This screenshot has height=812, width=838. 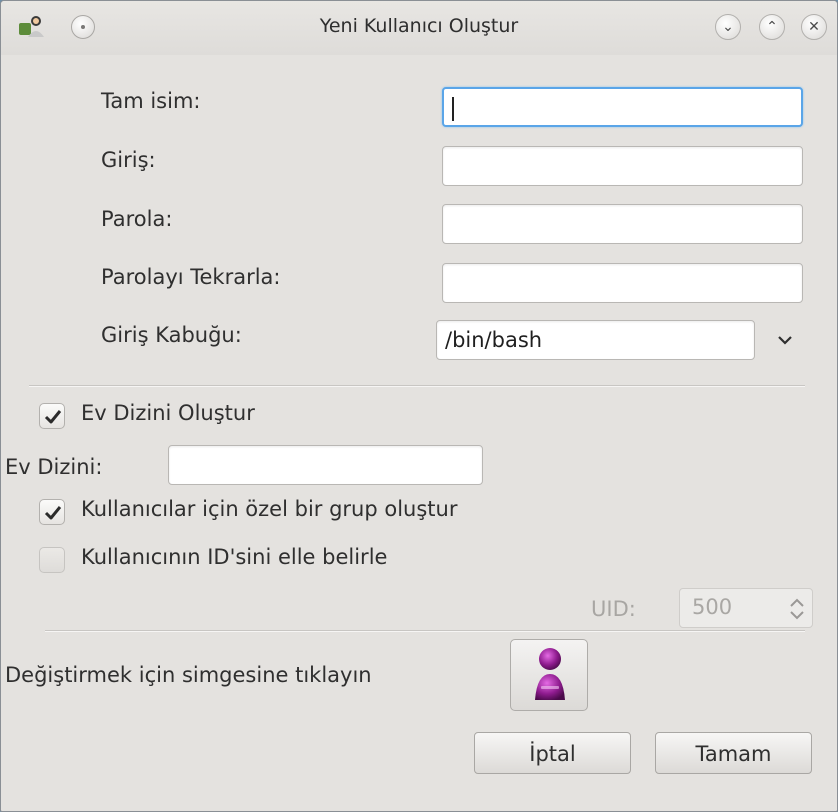 What do you see at coordinates (622, 166) in the screenshot?
I see `login-input` at bounding box center [622, 166].